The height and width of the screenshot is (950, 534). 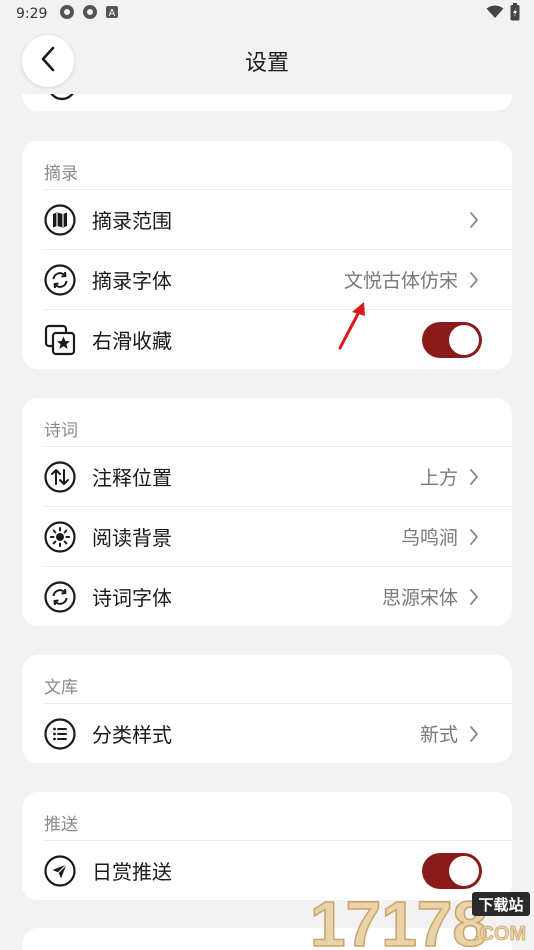 I want to click on list-icon, so click(x=60, y=733).